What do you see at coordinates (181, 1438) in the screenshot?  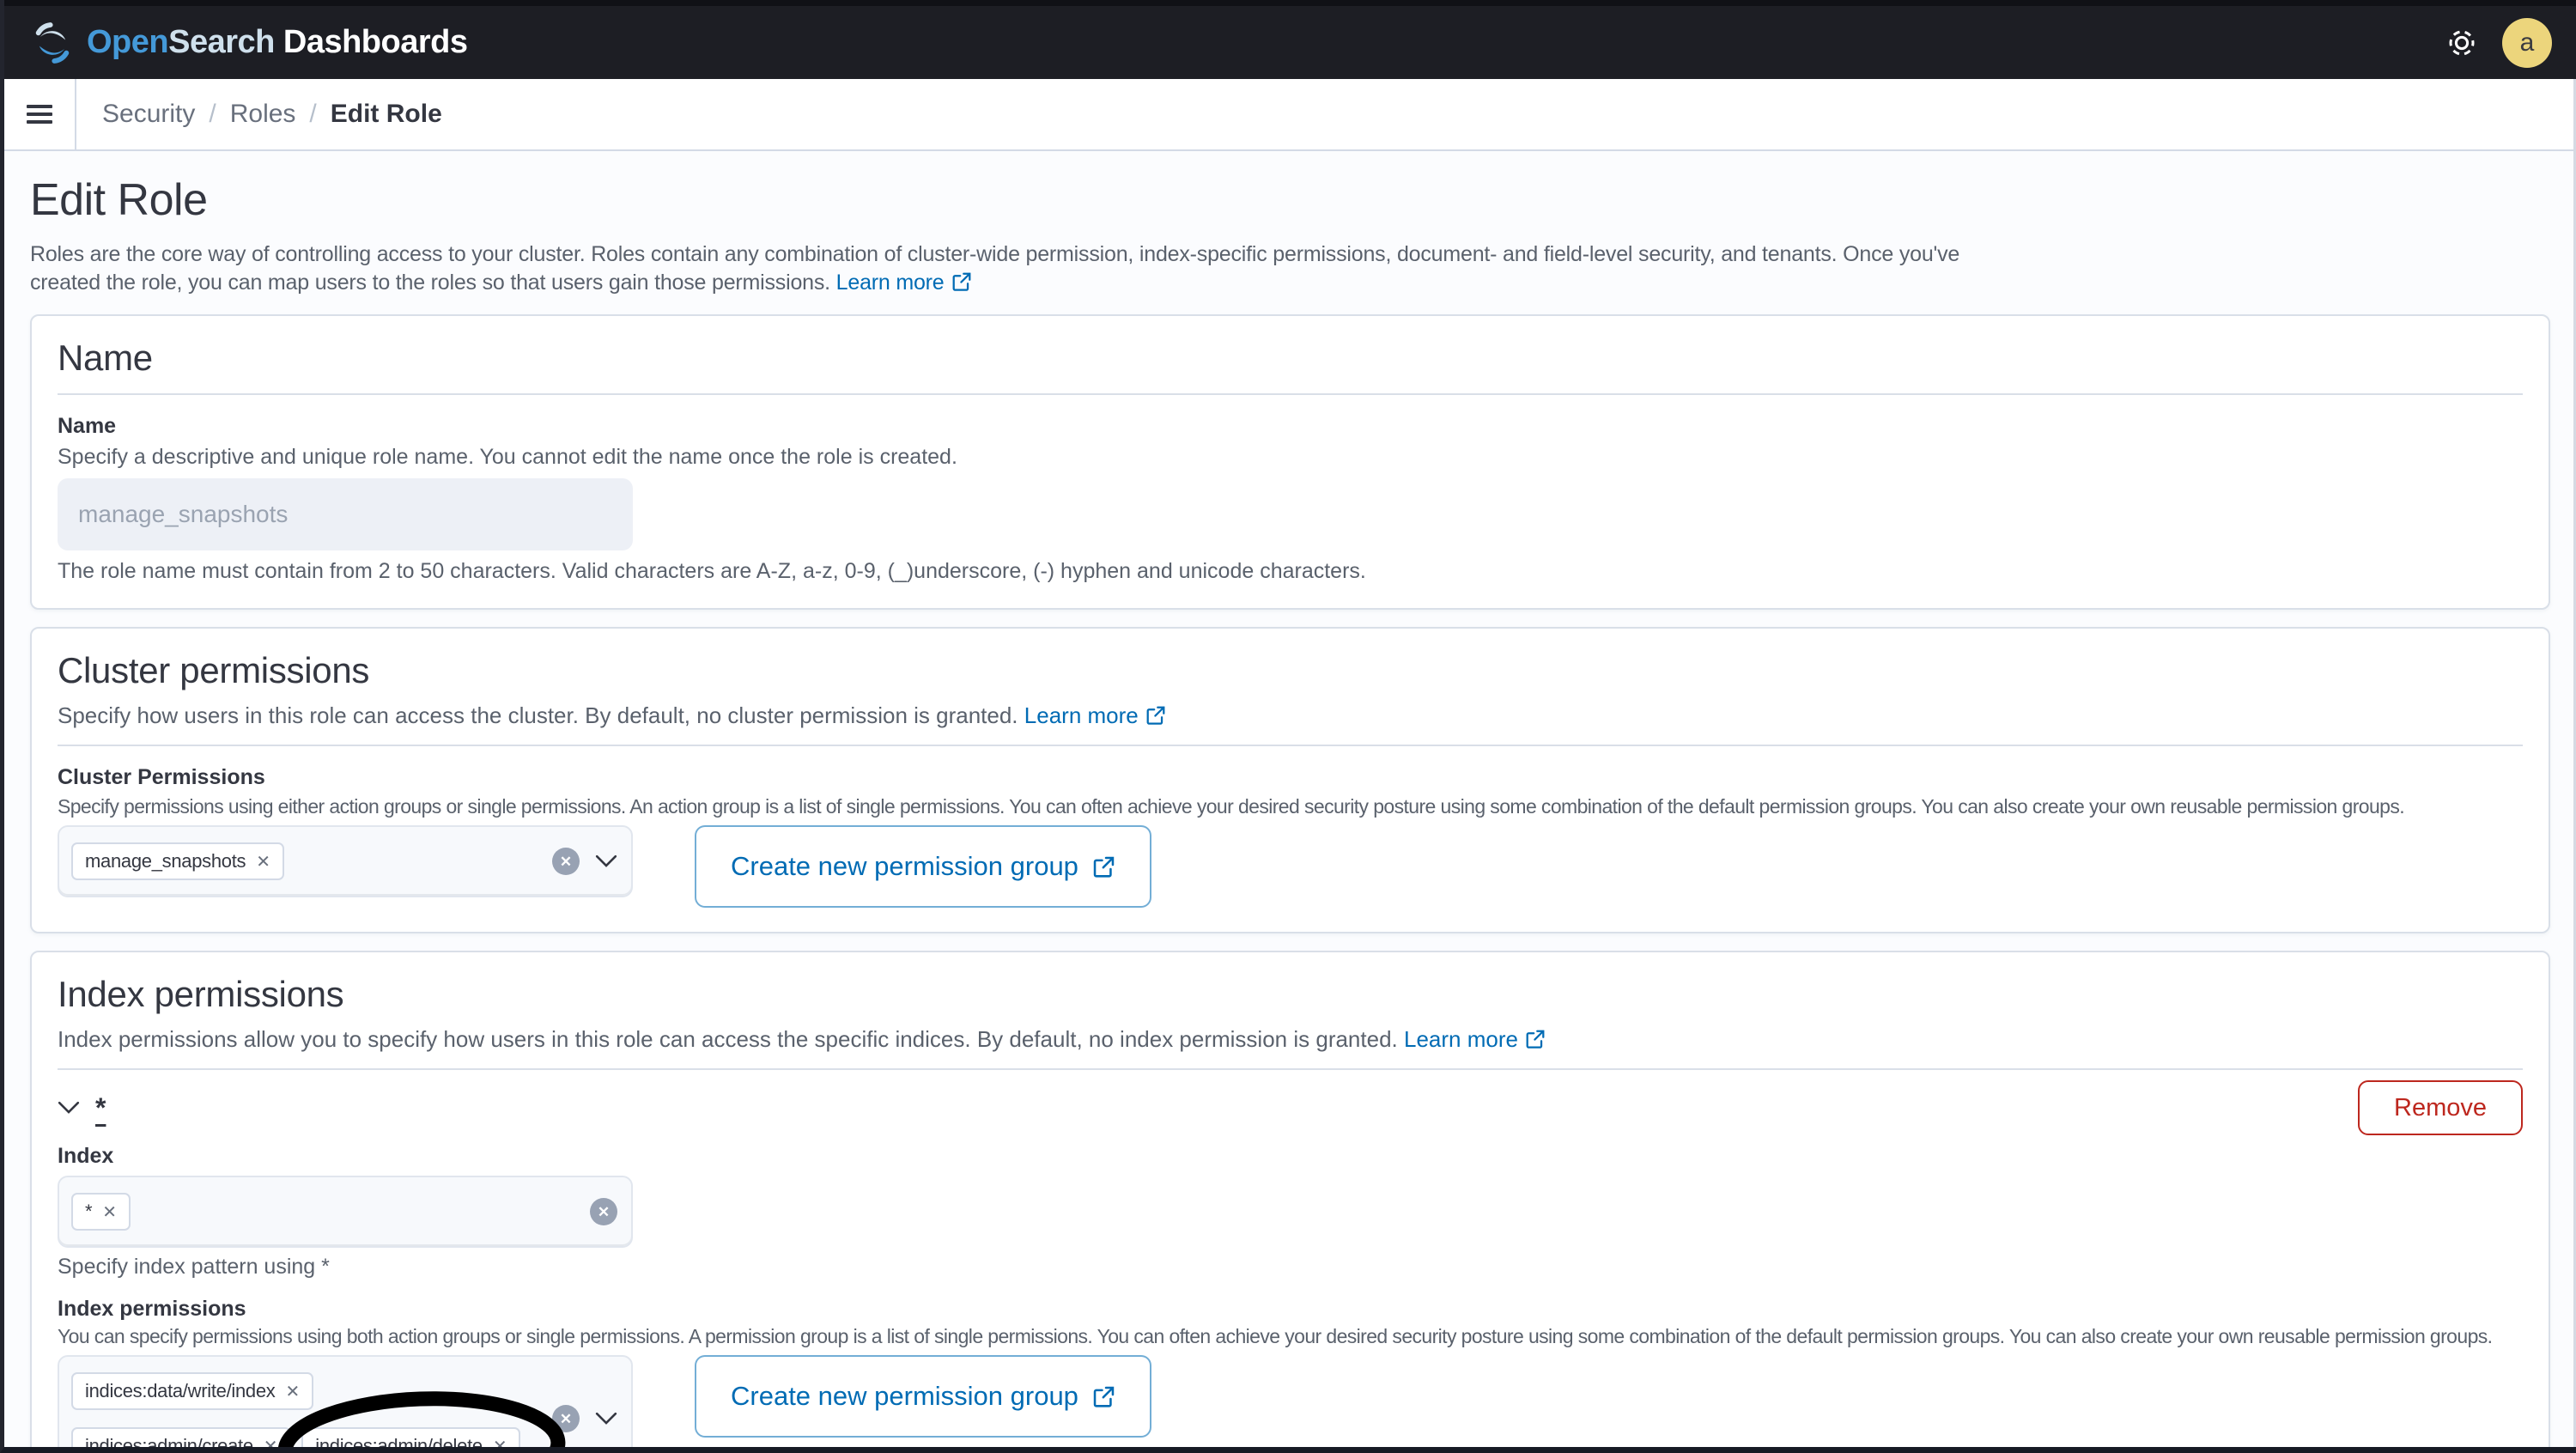 I see `selected-permission-pill: indices:admin/create ✕` at bounding box center [181, 1438].